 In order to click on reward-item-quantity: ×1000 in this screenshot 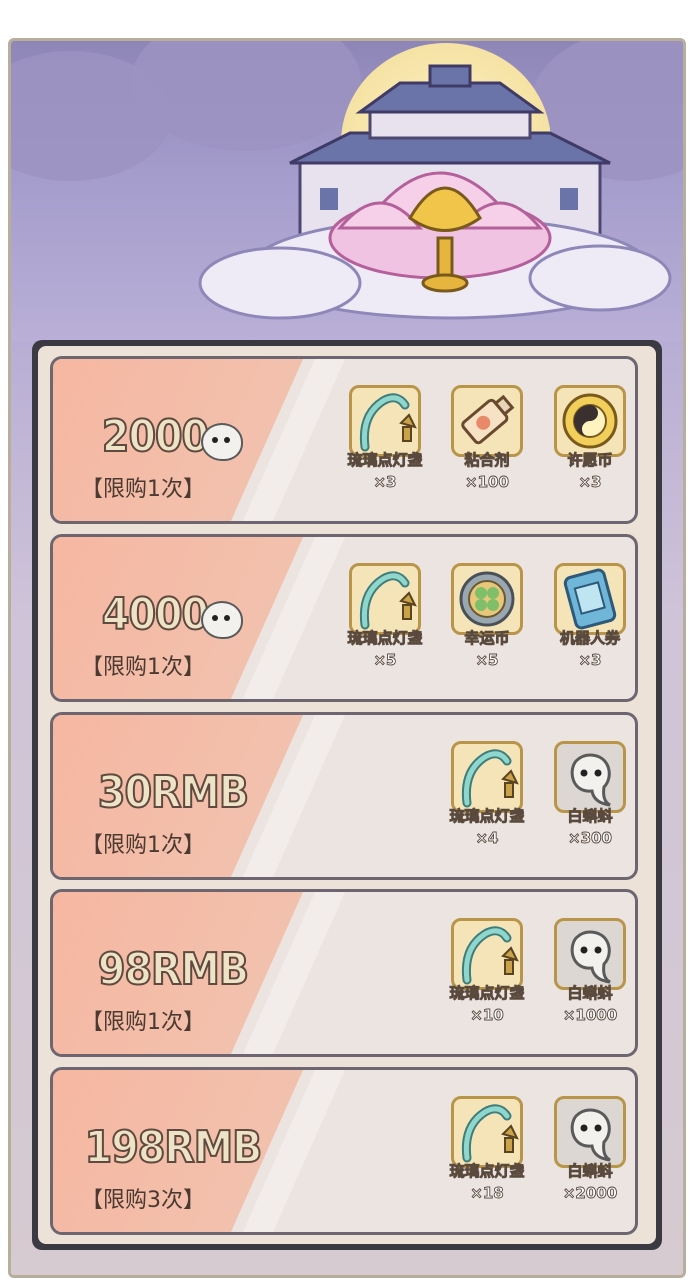, I will do `click(590, 1015)`.